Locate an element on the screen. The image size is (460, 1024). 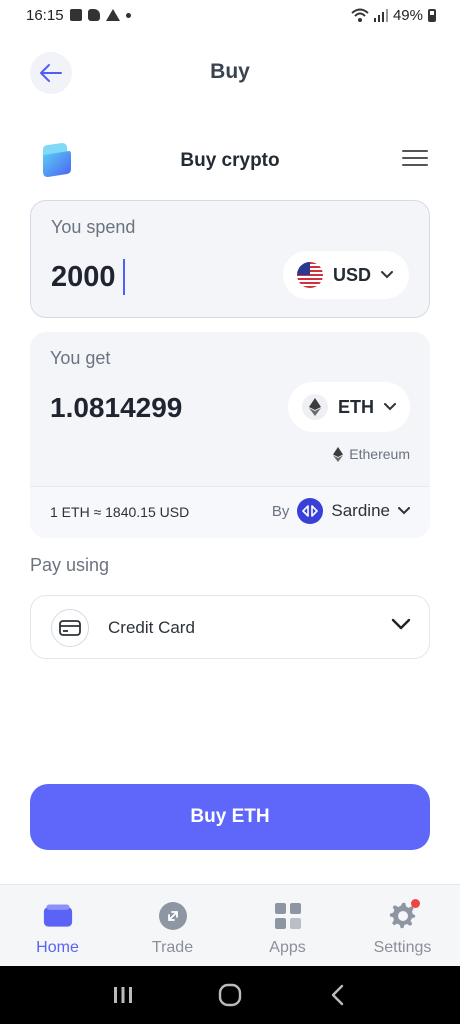
home-circle-icon is located at coordinates (230, 995).